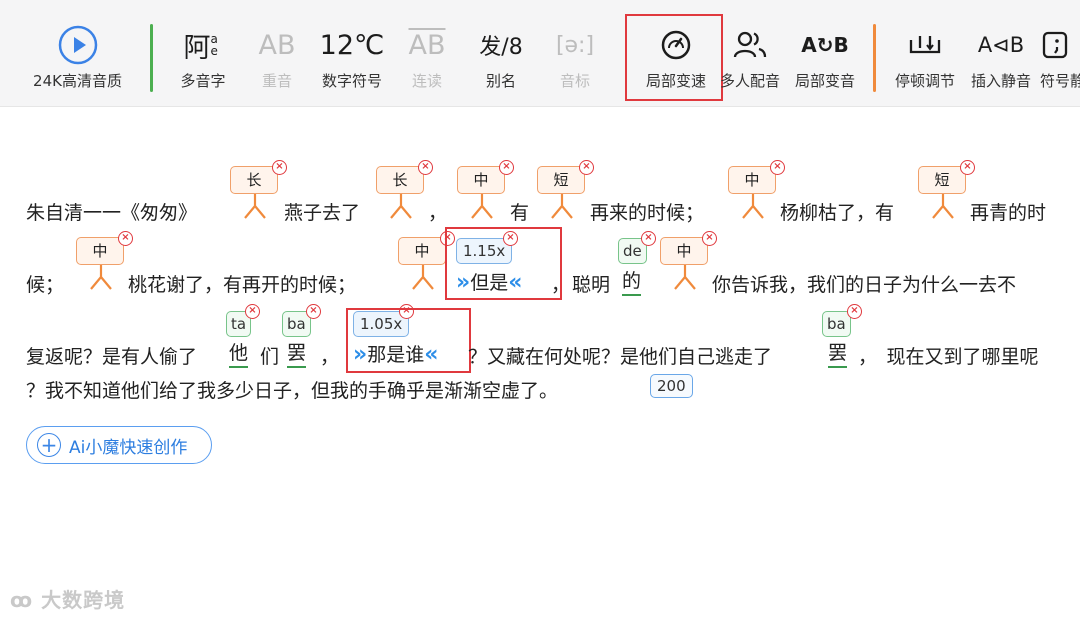 The image size is (1080, 618). What do you see at coordinates (270, 357) in the screenshot?
I see `text-segment: 们` at bounding box center [270, 357].